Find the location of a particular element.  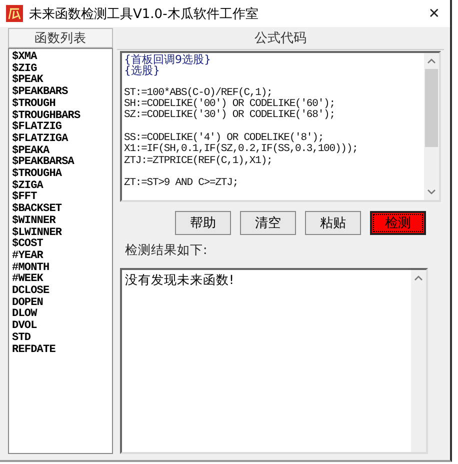

list-item: DCLOSE is located at coordinates (62, 292).